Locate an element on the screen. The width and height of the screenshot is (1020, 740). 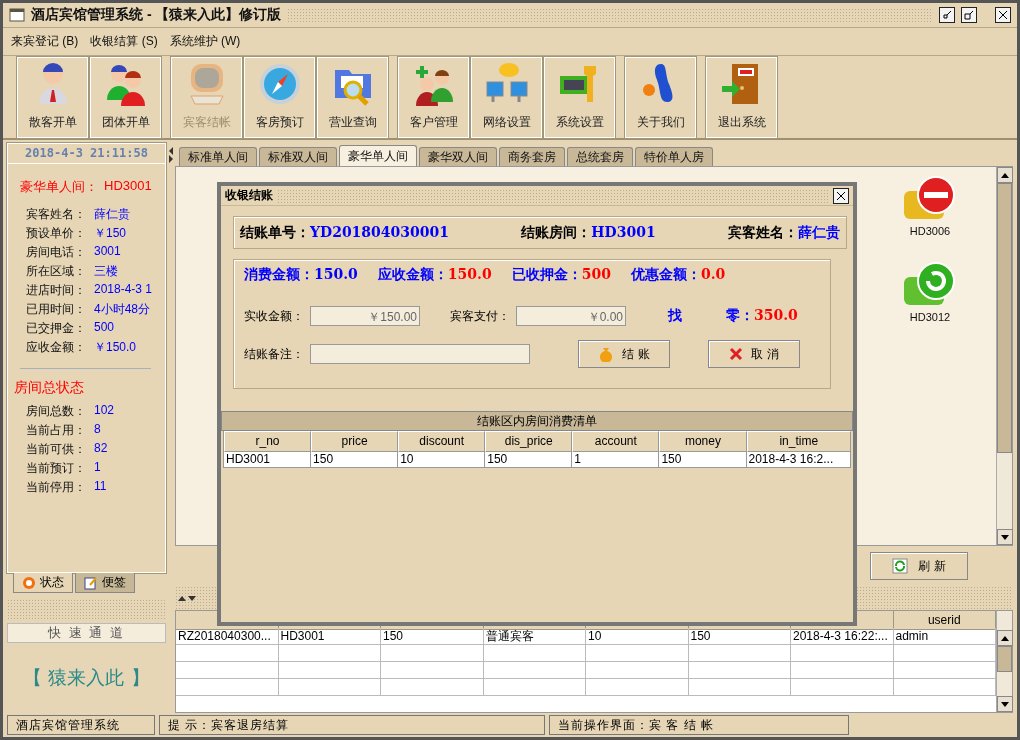
column-header: discount is located at coordinates (442, 441).